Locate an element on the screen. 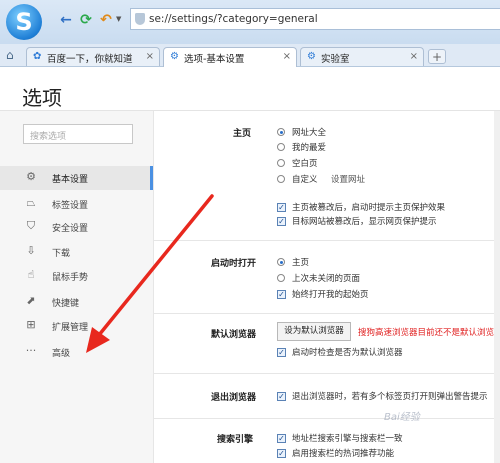 The height and width of the screenshot is (463, 500). annotation-arrow is located at coordinates (150, 273).